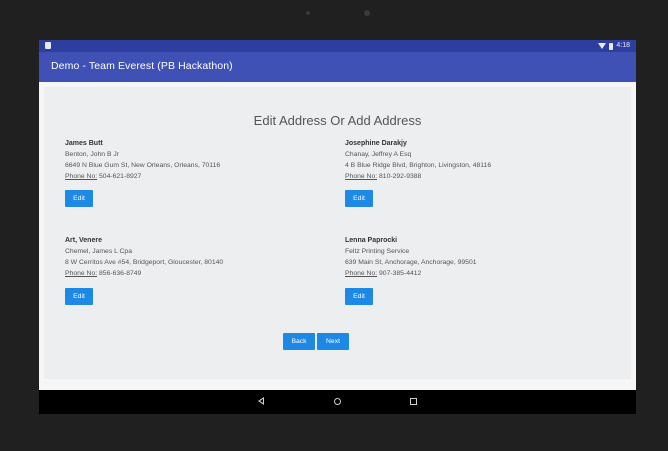  Describe the element at coordinates (371, 240) in the screenshot. I see `address-name: Lenna Paprocki` at that location.